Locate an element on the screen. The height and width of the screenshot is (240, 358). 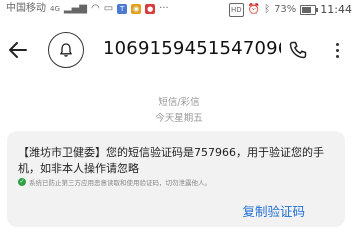
more-notifications-icon: ··· is located at coordinates (164, 8).